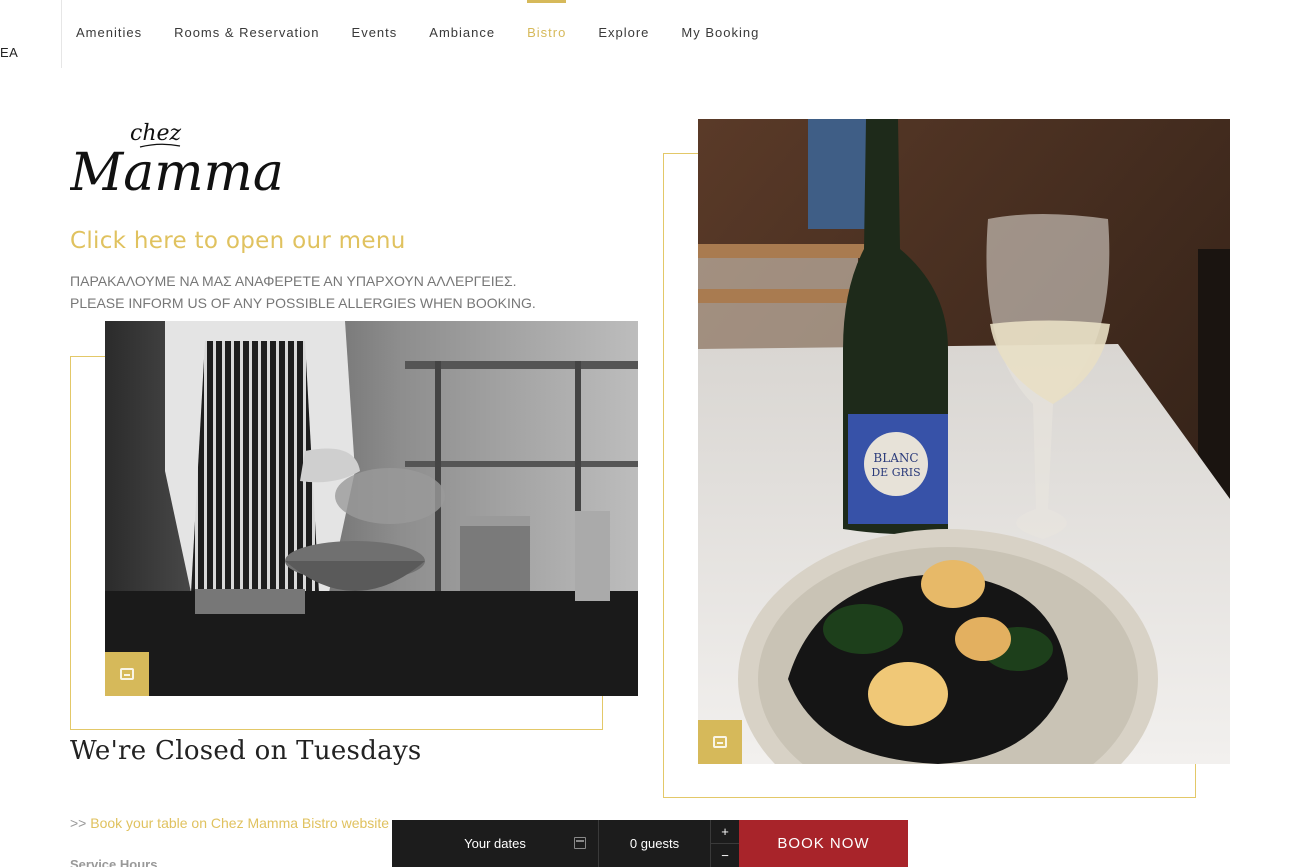 This screenshot has width=1300, height=867. I want to click on wine-label-line2: DE GRIS, so click(895, 472).